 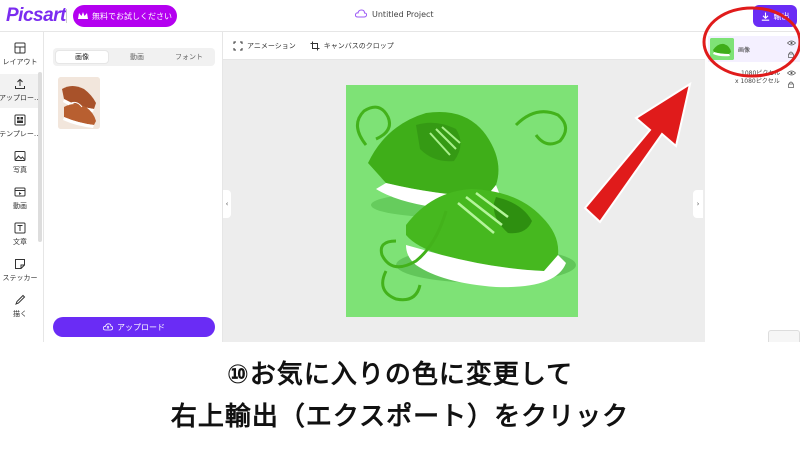 I want to click on caption-line-1: ⑩お気に入りの色に変更して, so click(x=400, y=375).